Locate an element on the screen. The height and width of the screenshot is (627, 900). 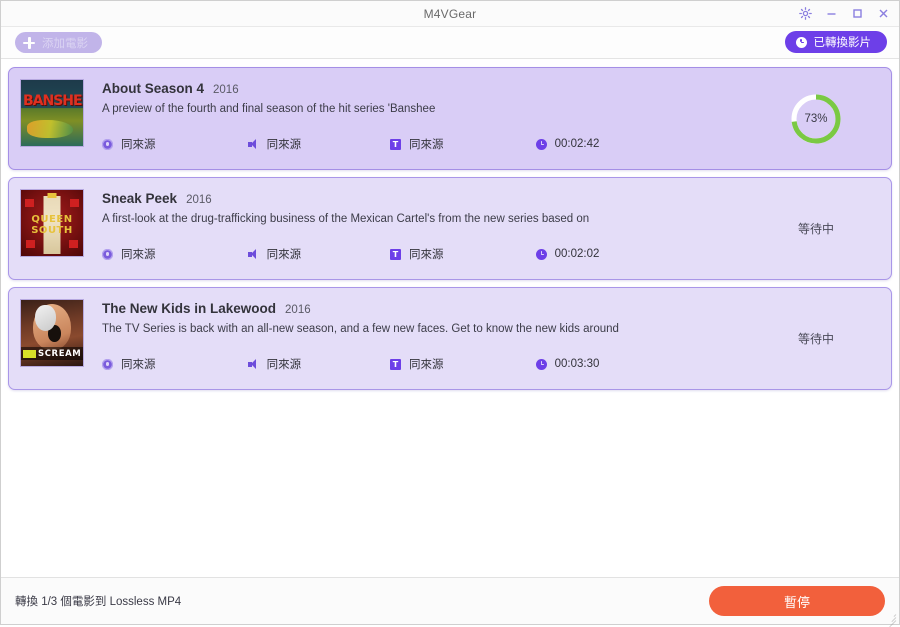
window-controls is located at coordinates (844, 13).